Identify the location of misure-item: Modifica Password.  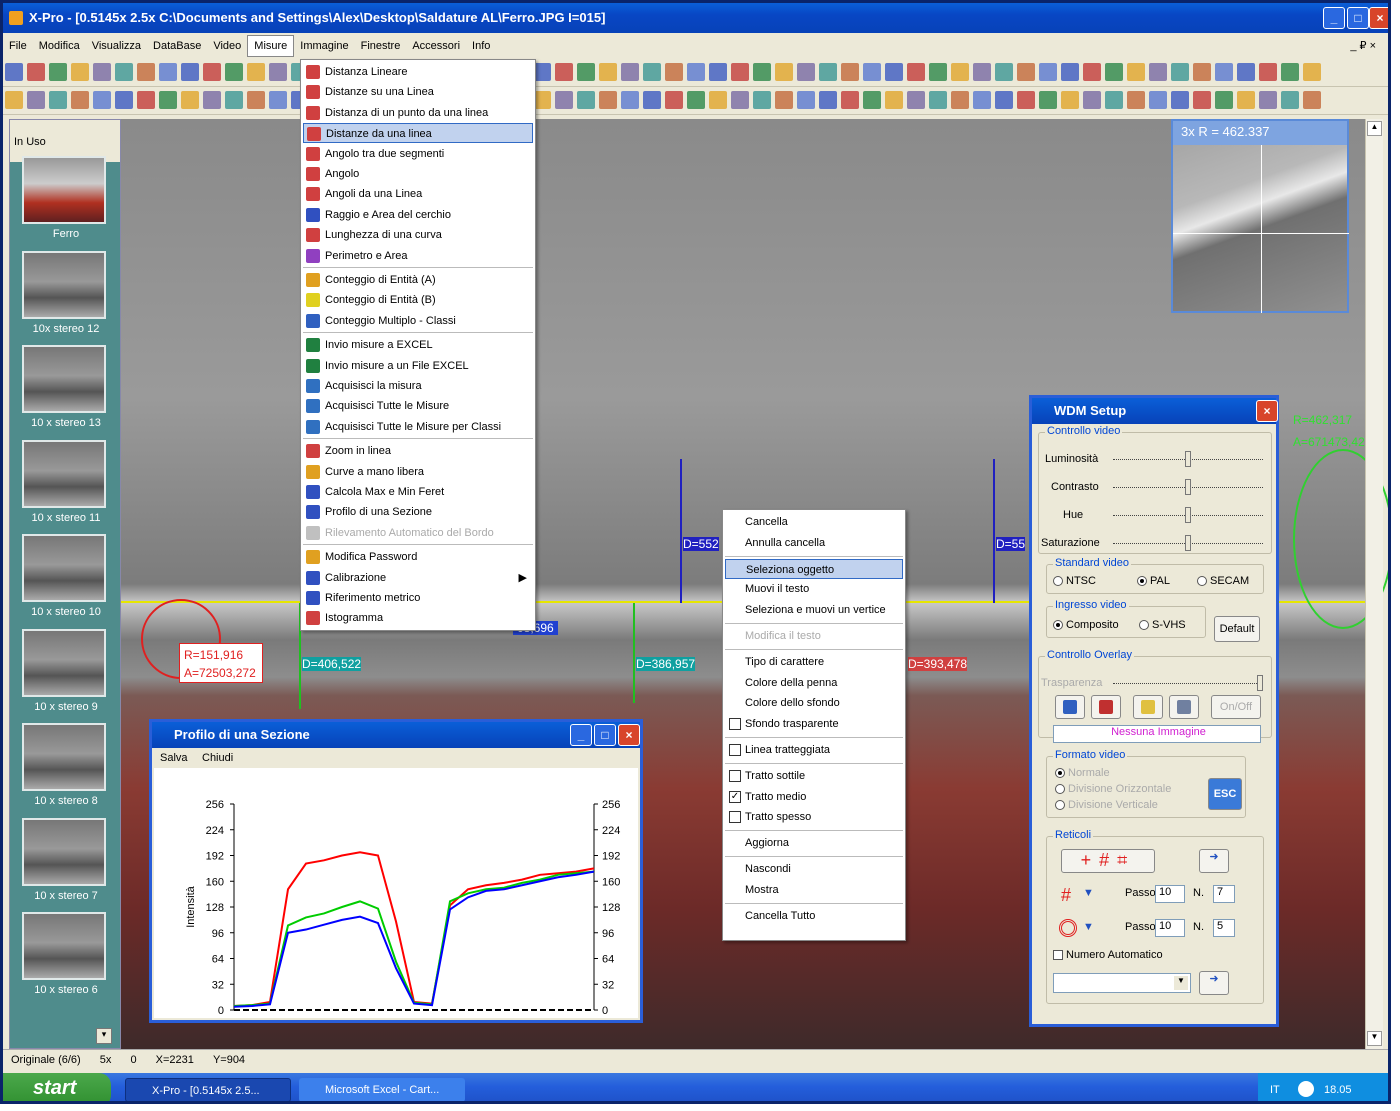
(418, 557).